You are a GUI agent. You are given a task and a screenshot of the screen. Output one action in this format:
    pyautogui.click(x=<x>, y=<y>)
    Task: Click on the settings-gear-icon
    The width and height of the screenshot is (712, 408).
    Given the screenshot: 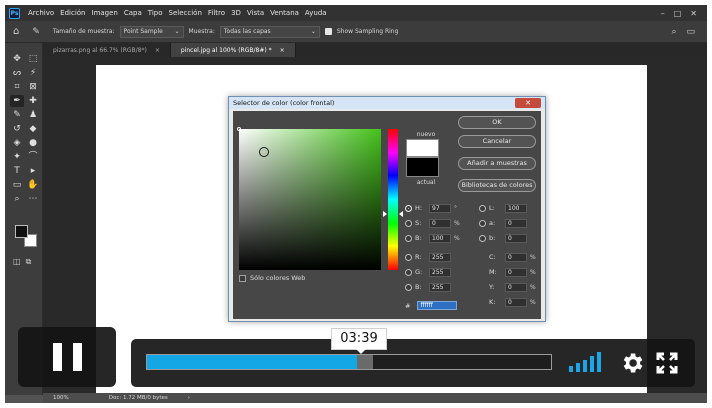 What is the action you would take?
    pyautogui.click(x=632, y=363)
    